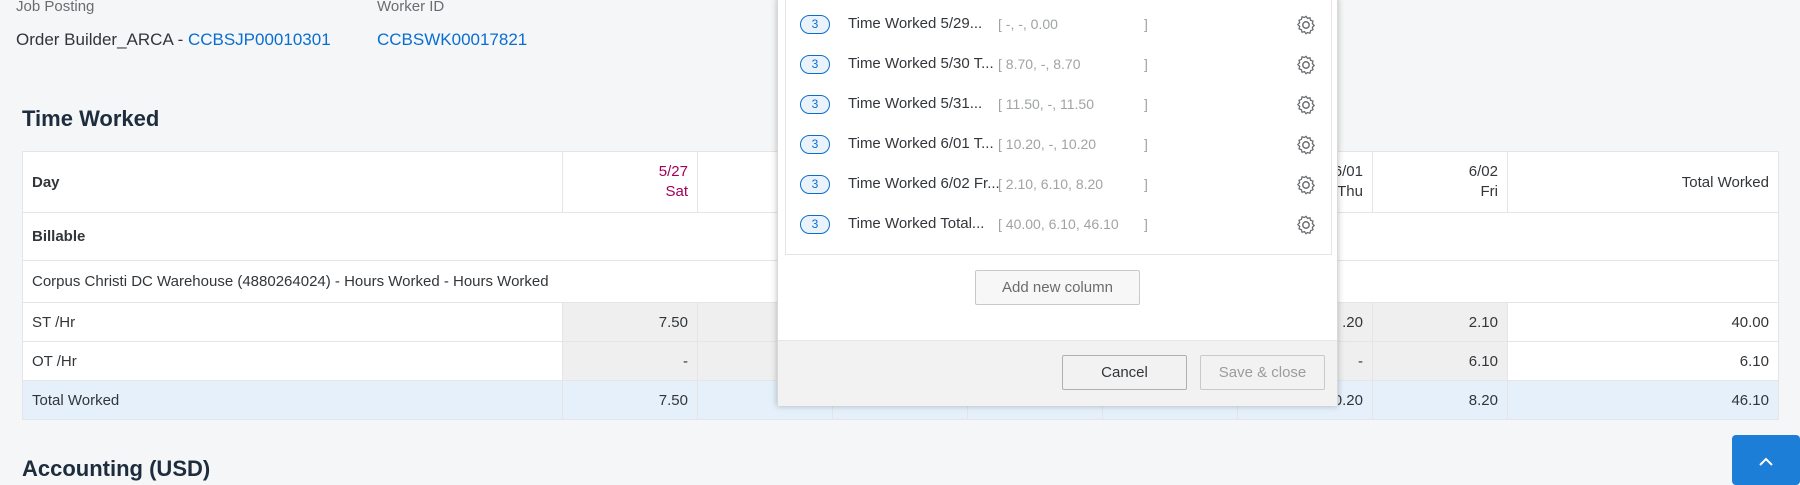 The height and width of the screenshot is (485, 1800). Describe the element at coordinates (55, 7) in the screenshot. I see `job-posting-label: Job Posting` at that location.